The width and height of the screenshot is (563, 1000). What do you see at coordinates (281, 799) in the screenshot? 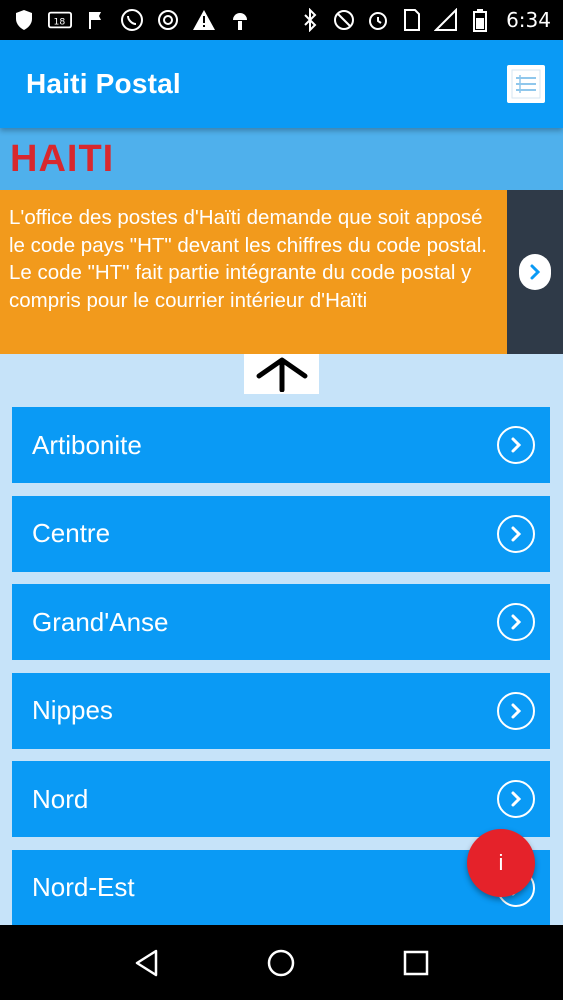
I see `region-item-nord: Nord` at bounding box center [281, 799].